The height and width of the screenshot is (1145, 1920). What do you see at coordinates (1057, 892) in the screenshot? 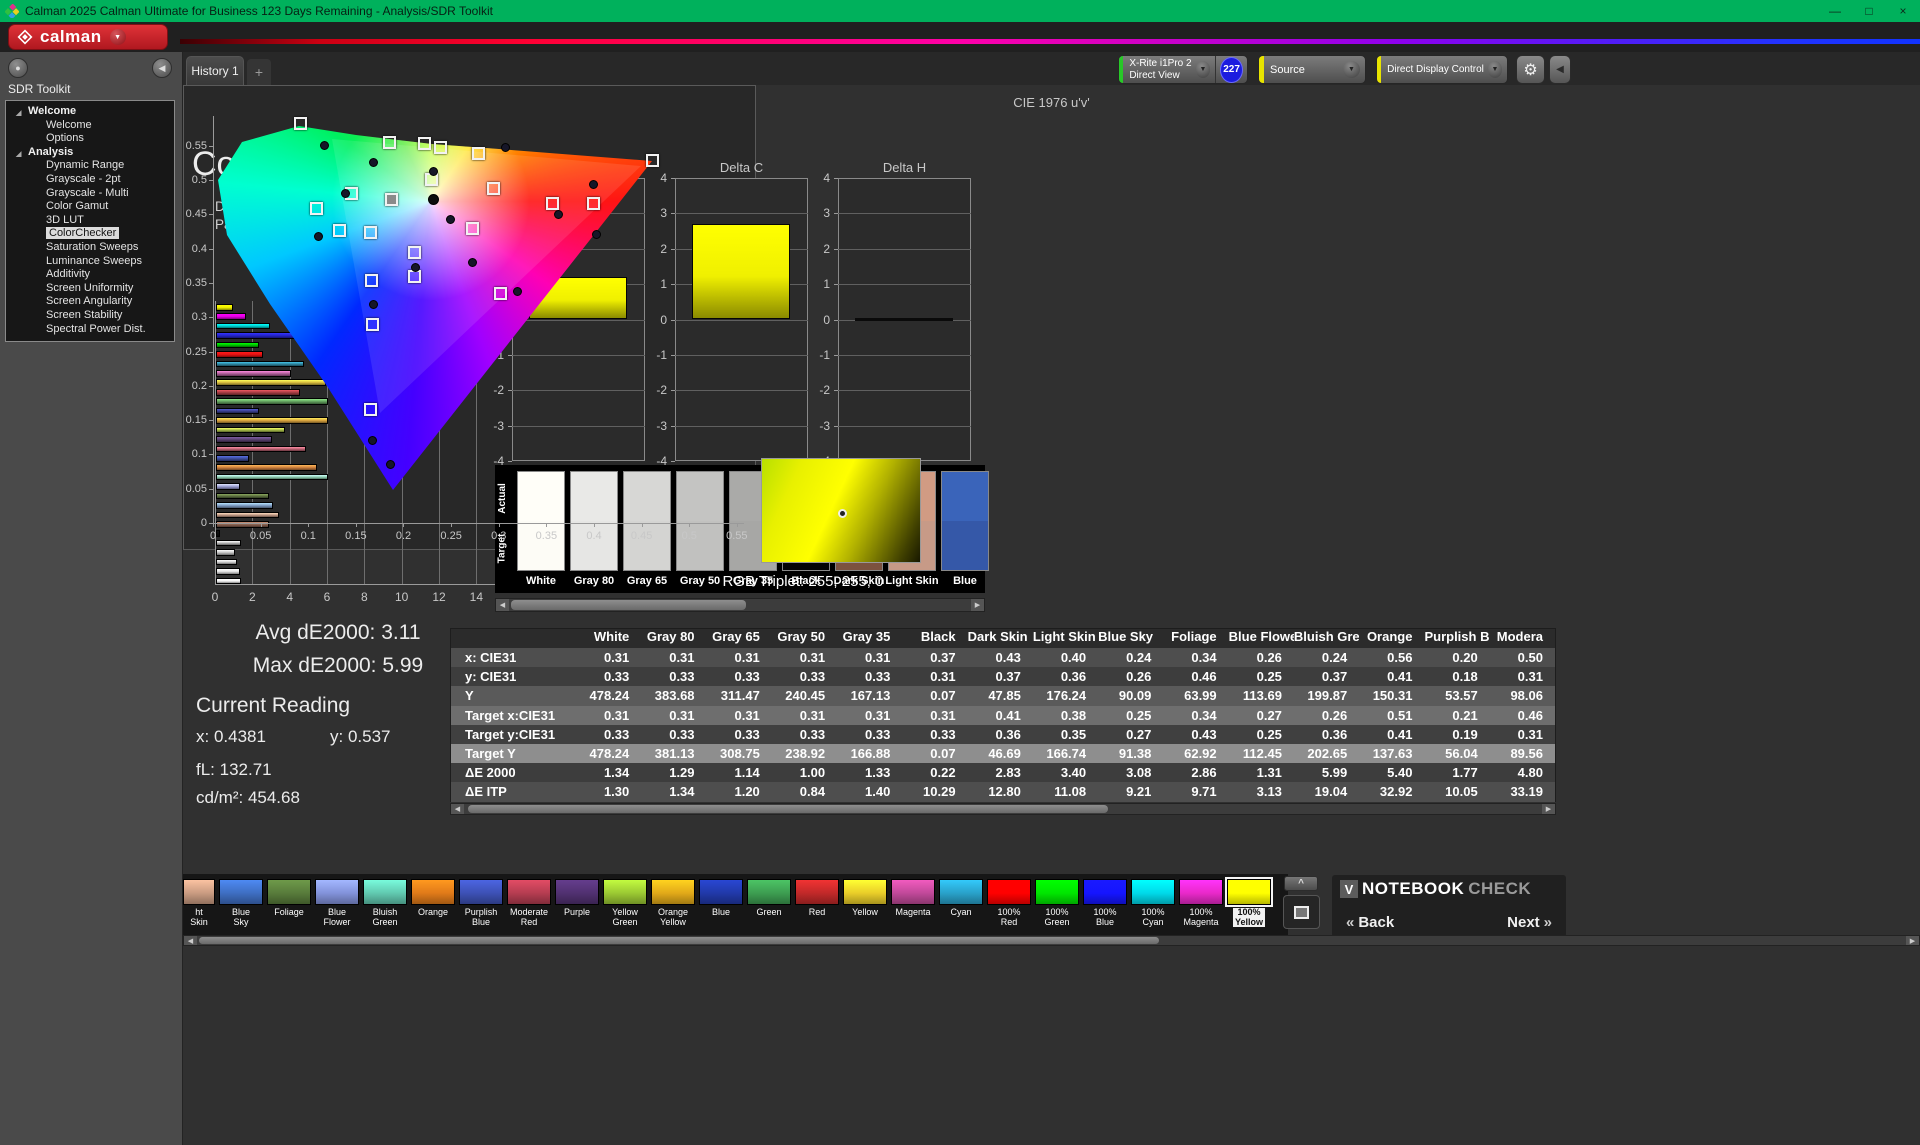
I see `patch-chip-100-green` at bounding box center [1057, 892].